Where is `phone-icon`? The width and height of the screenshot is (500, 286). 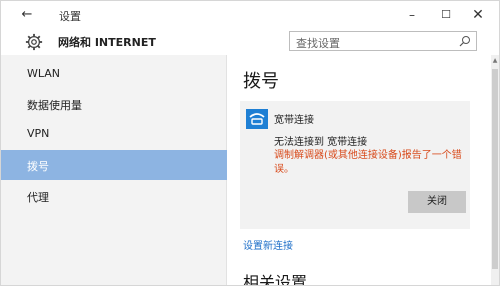 phone-icon is located at coordinates (257, 119).